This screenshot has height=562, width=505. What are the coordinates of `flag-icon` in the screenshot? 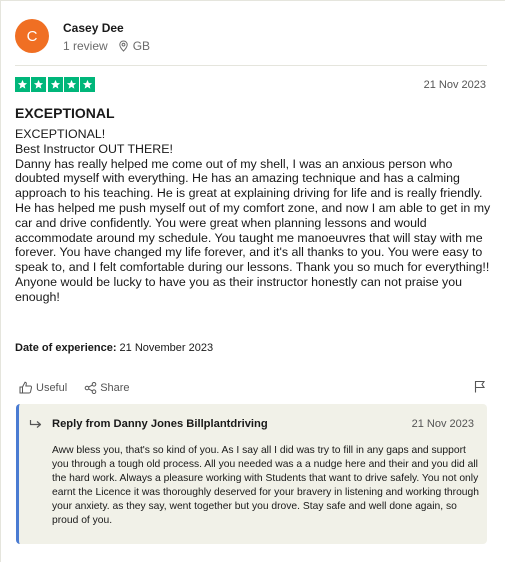 It's located at (480, 386).